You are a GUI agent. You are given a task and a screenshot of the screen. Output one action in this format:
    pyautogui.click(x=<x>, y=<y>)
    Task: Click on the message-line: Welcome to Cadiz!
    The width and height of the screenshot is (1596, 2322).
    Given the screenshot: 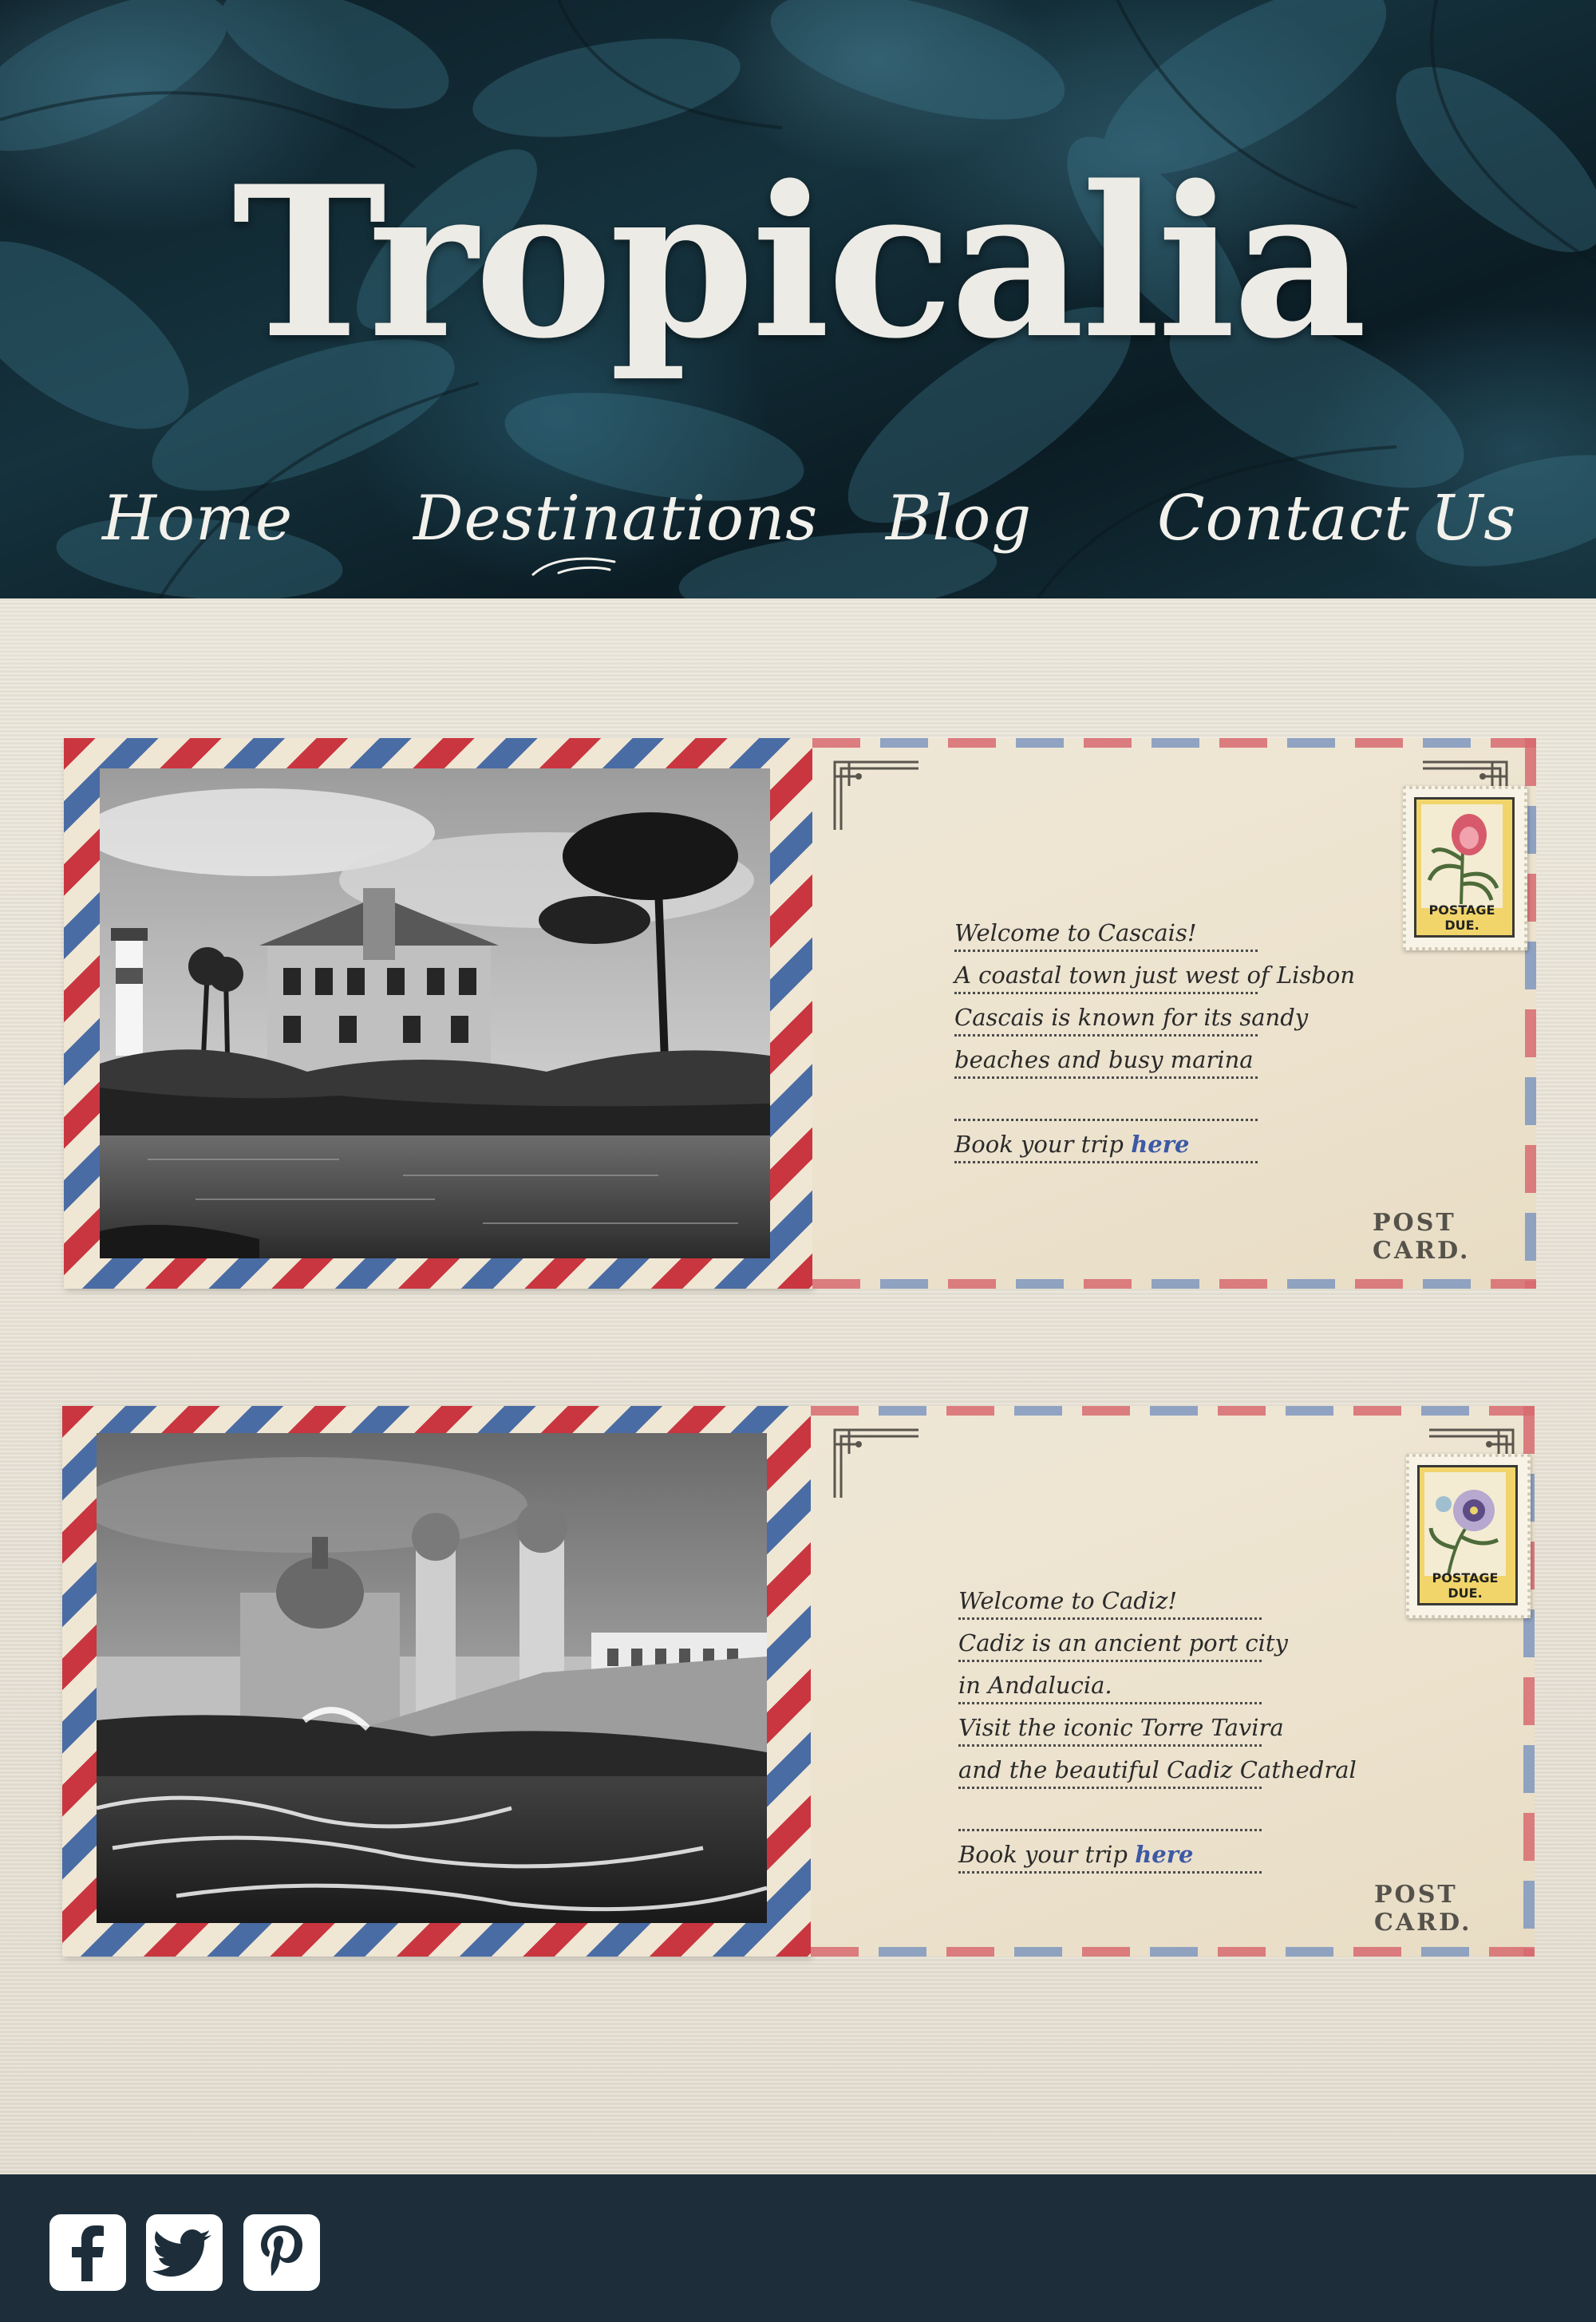 What is the action you would take?
    pyautogui.click(x=1110, y=1599)
    